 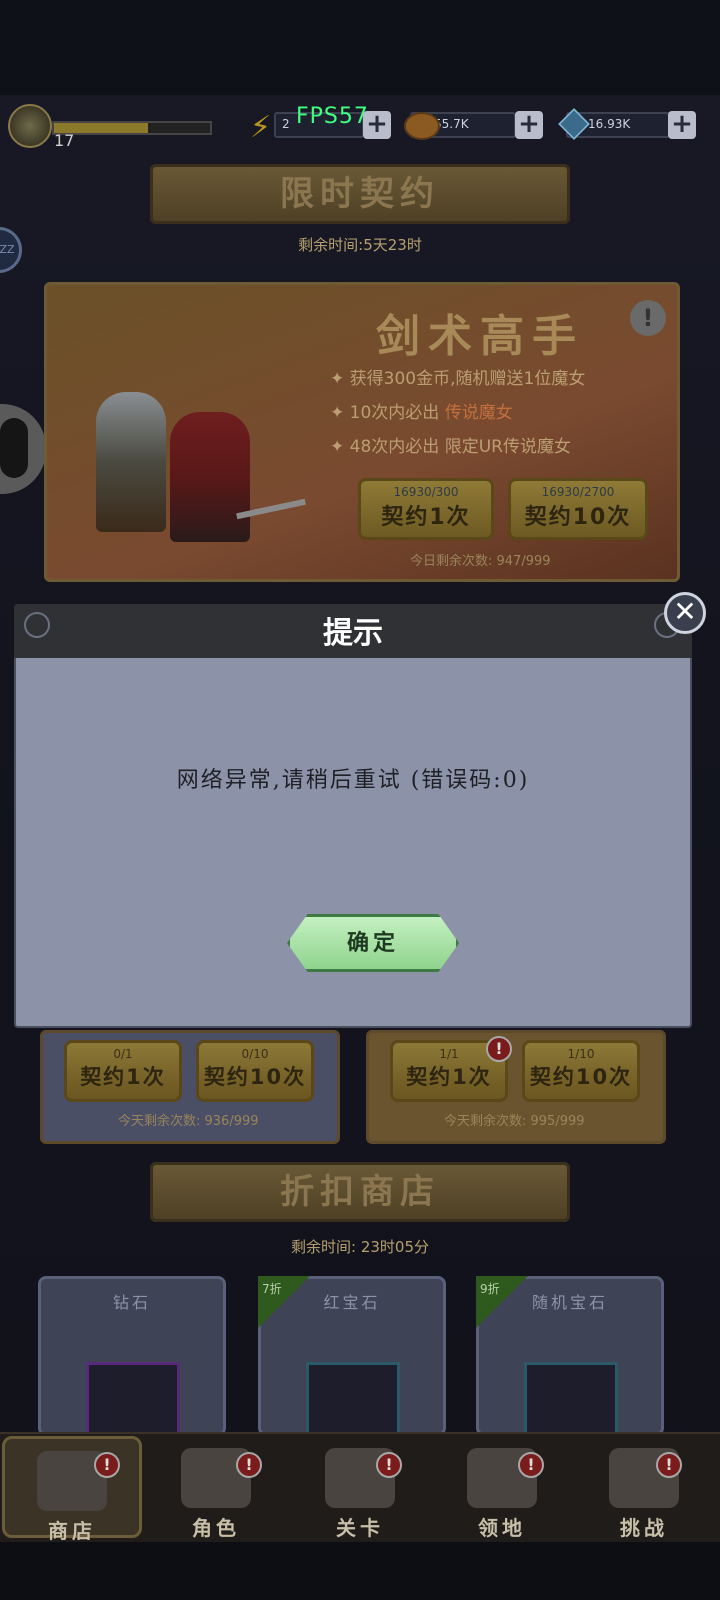 What do you see at coordinates (133, 1402) in the screenshot?
I see `diamond-item-icon` at bounding box center [133, 1402].